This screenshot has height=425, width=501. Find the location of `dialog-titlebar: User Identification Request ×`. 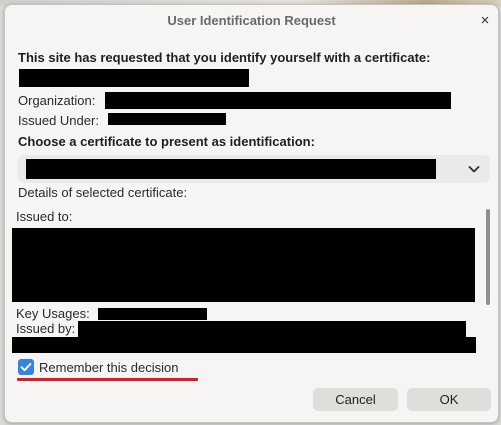

dialog-titlebar: User Identification Request × is located at coordinates (251, 21).